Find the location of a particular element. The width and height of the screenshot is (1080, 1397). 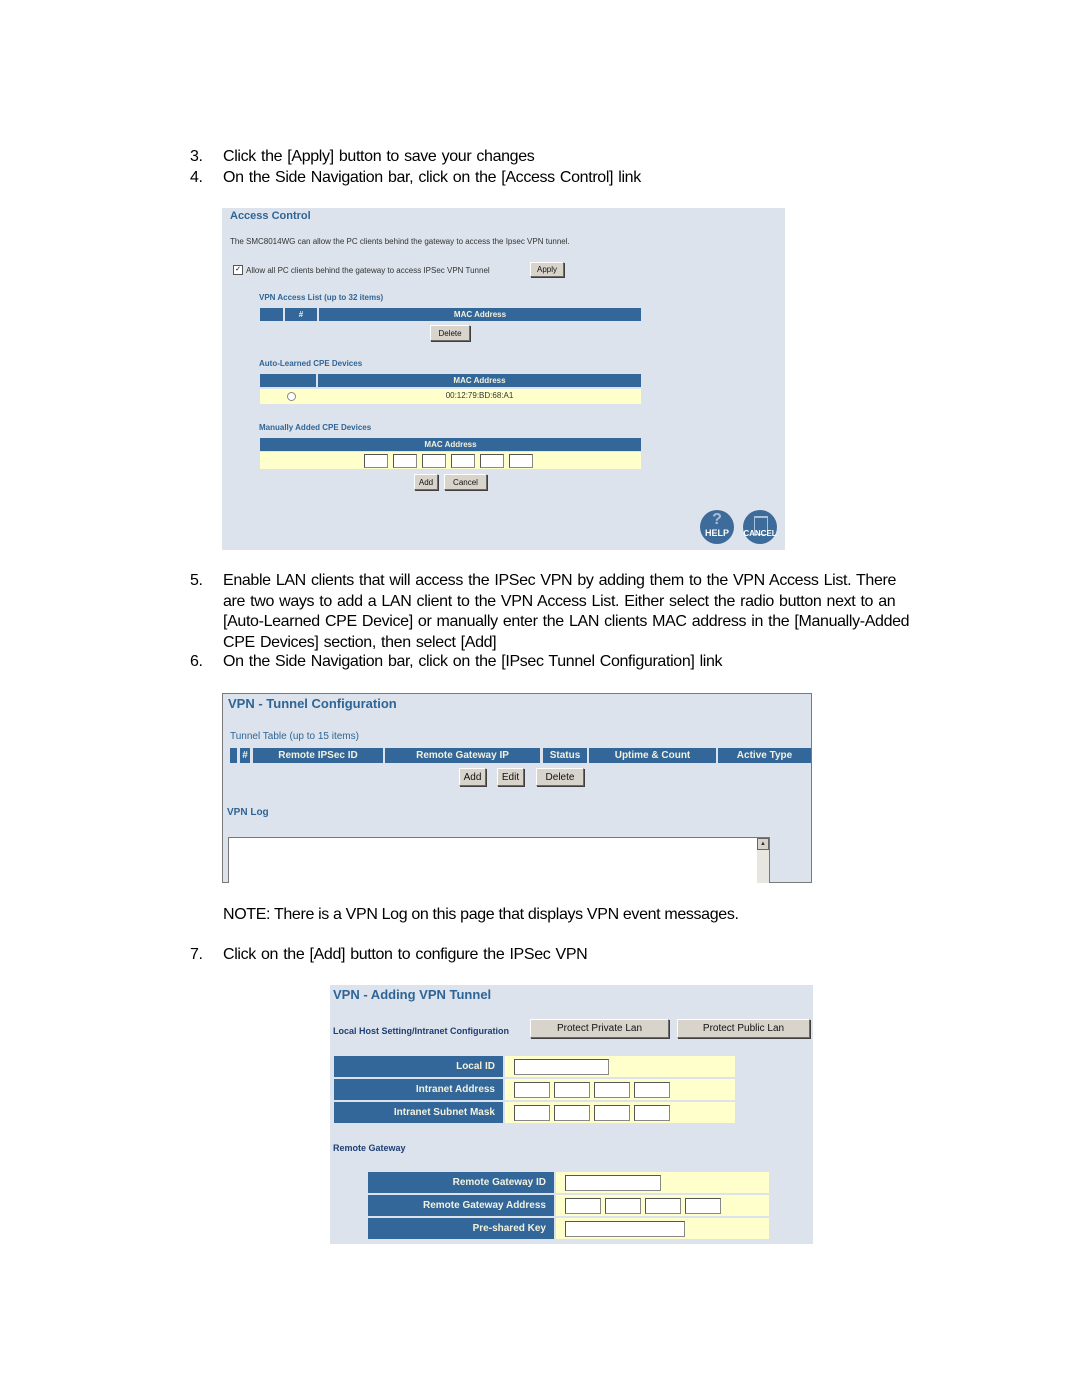

header-cell: Remote IPSec ID is located at coordinates (319, 755).